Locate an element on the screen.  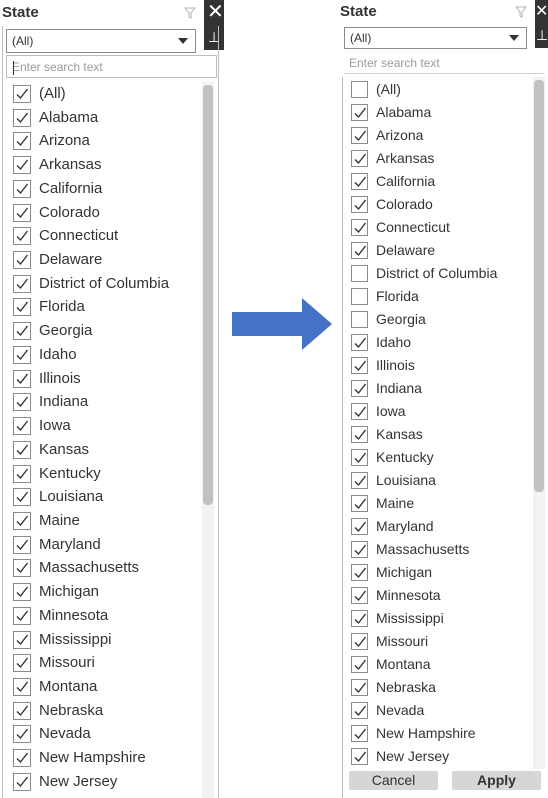
list-item: Idaho is located at coordinates (440, 343).